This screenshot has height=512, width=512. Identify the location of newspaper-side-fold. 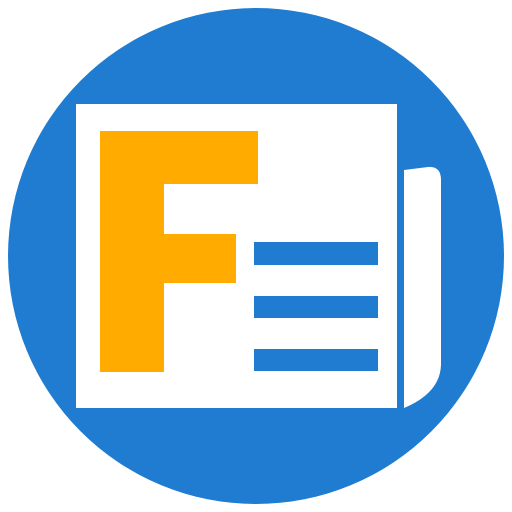
(422, 287).